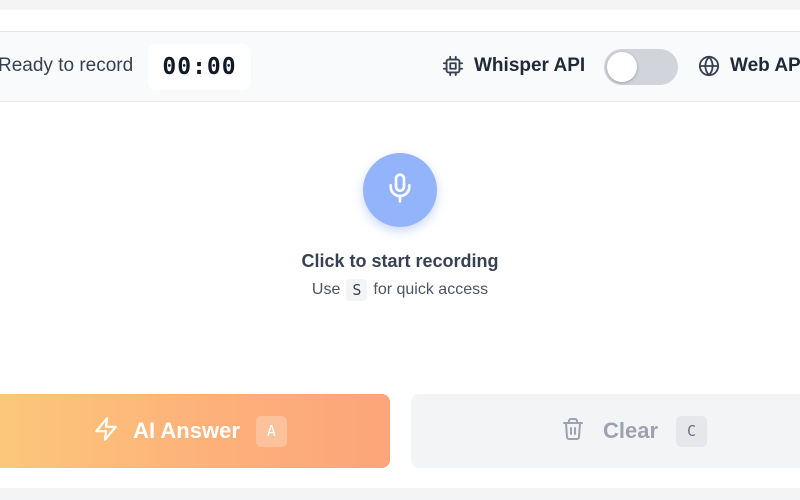 The image size is (800, 500). I want to click on whisper-api-option: Whisper API, so click(513, 66).